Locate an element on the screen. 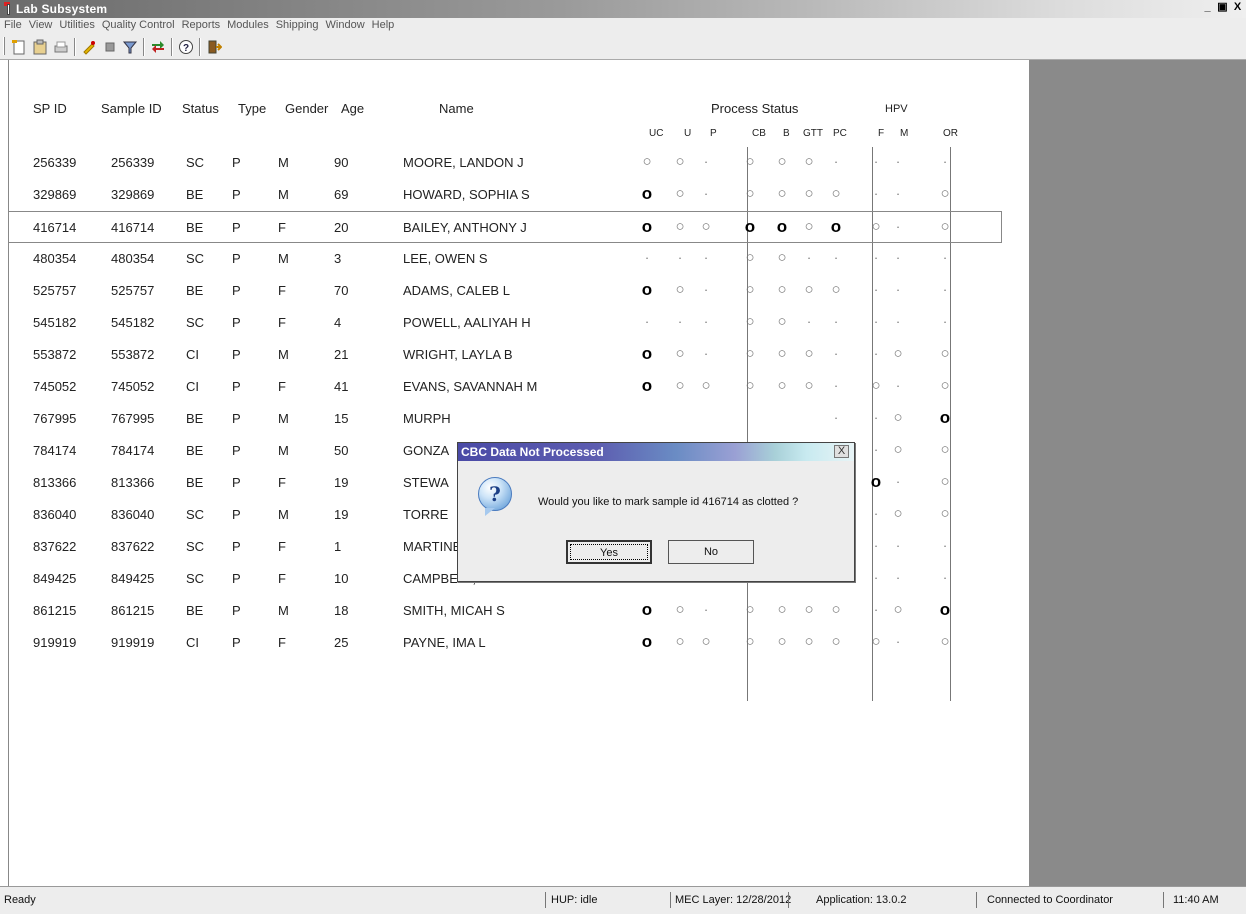 The image size is (1246, 914). cell-age: 15 is located at coordinates (341, 418).